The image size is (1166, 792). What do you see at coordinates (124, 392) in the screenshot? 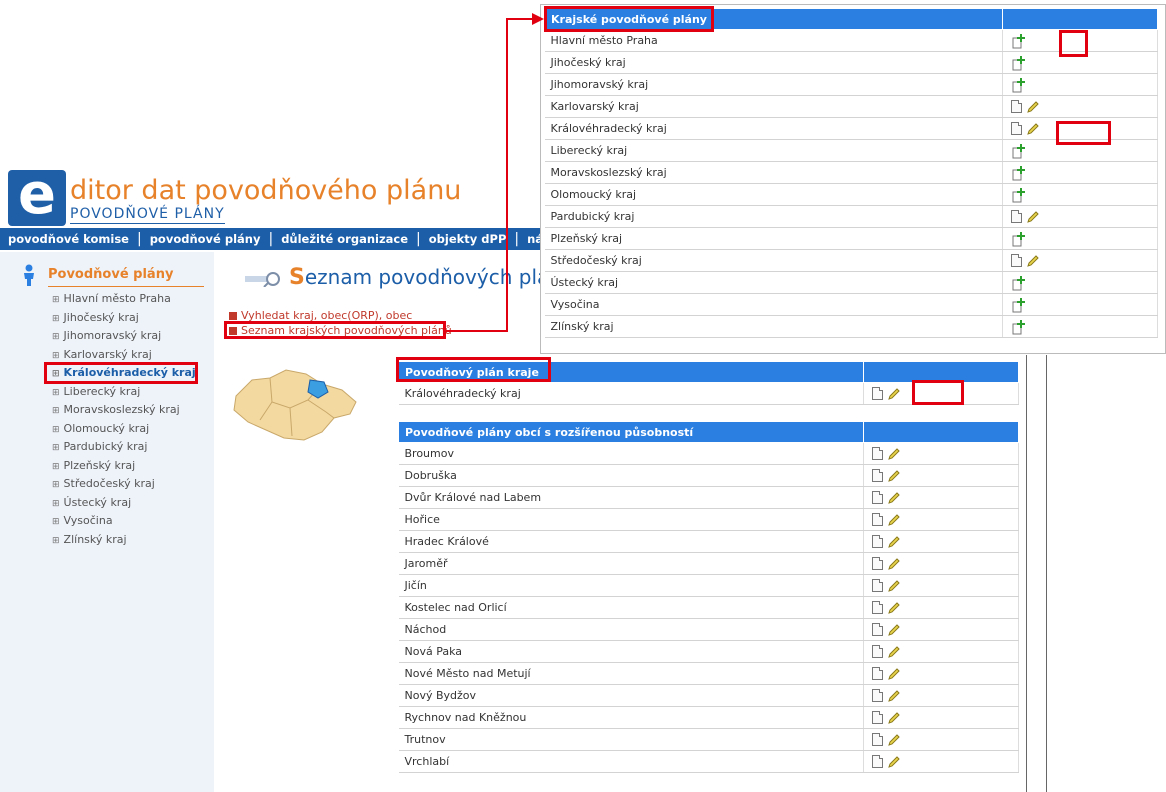
I see `sidebar-item: ⊞ Liberecký kraj` at bounding box center [124, 392].